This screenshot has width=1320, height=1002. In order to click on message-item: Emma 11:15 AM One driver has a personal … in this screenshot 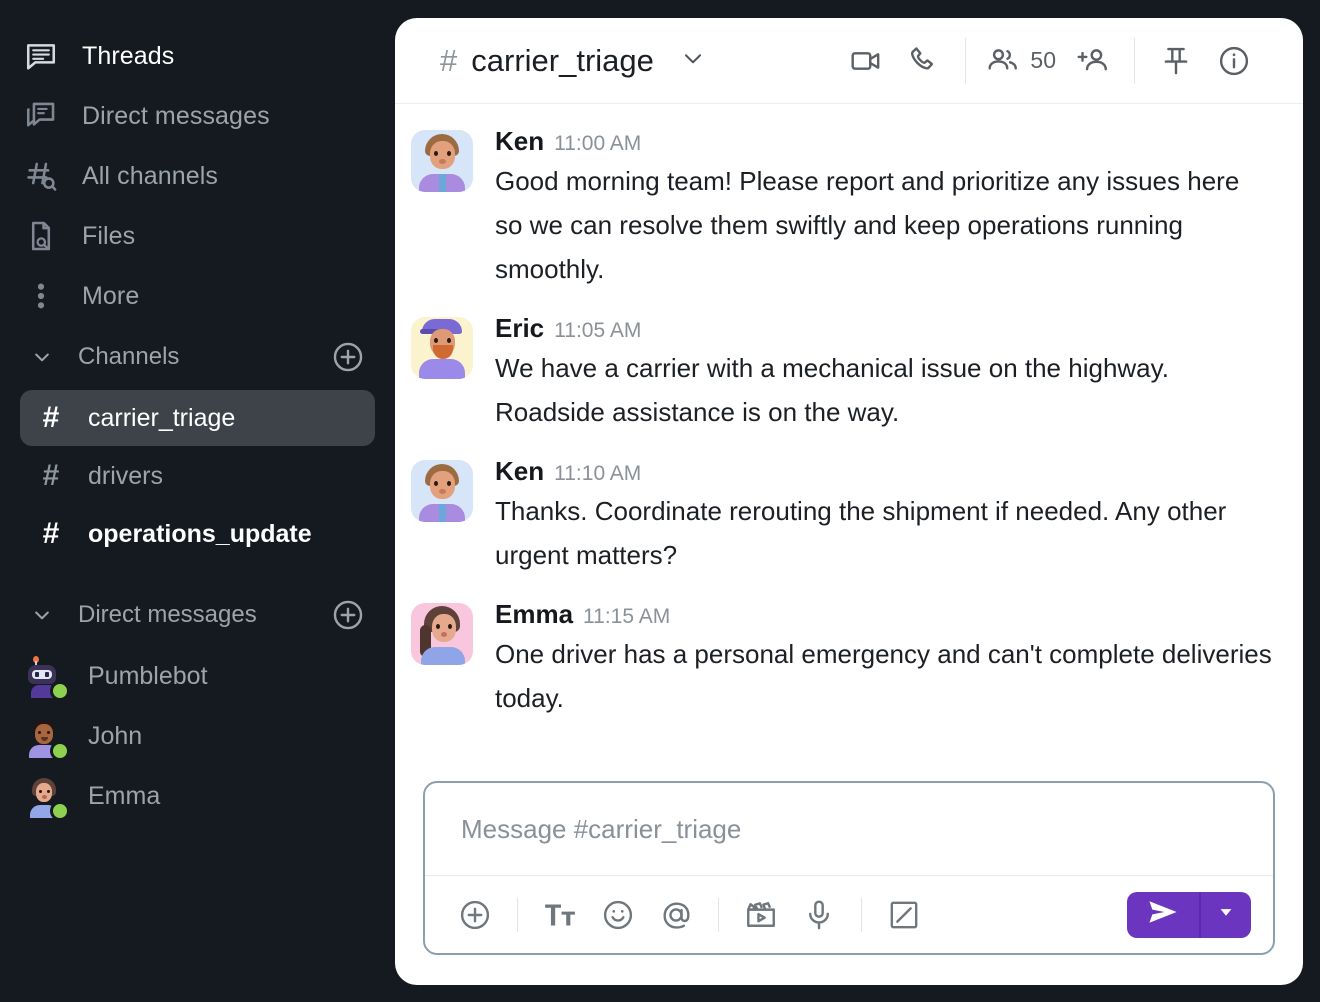, I will do `click(838, 659)`.